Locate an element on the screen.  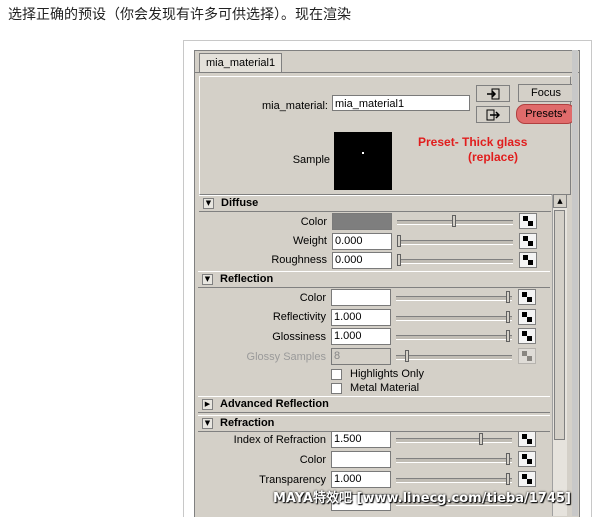
scrollbar-thumb is located at coordinates (559, 325).